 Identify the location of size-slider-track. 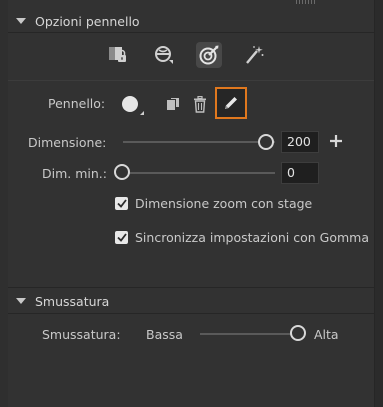
(199, 142).